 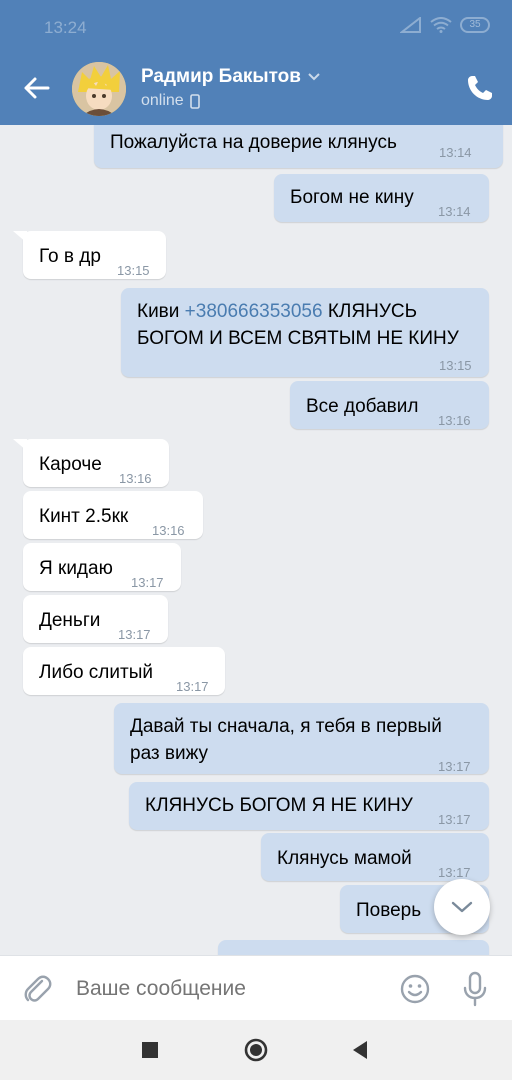 I want to click on online-status-text: online, so click(x=162, y=100).